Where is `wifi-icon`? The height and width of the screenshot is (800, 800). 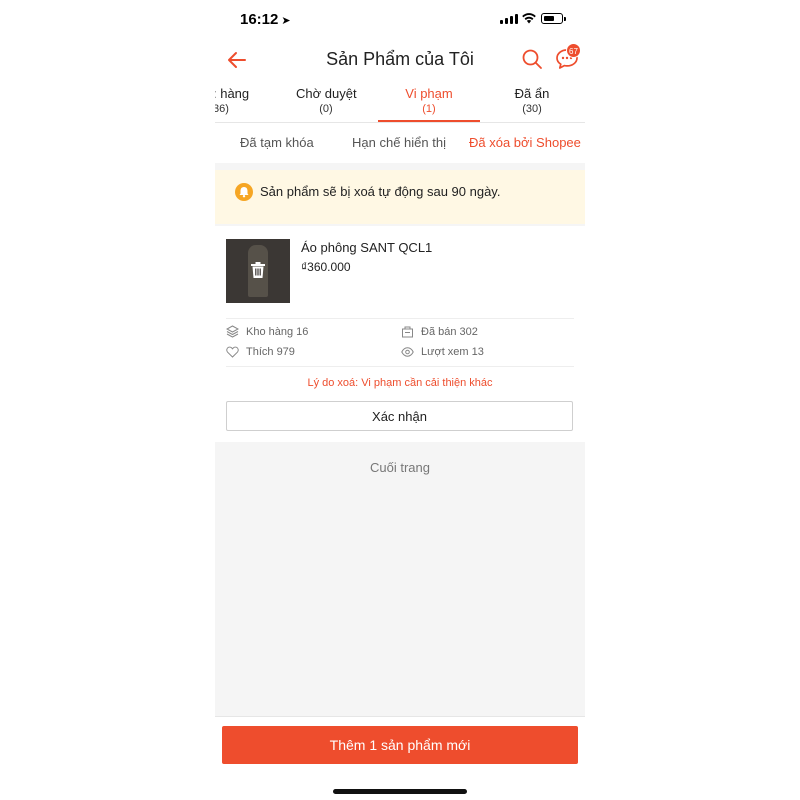 wifi-icon is located at coordinates (529, 18).